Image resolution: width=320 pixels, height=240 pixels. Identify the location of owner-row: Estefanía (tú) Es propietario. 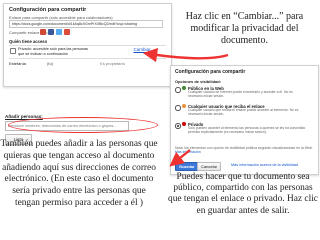
(67, 63).